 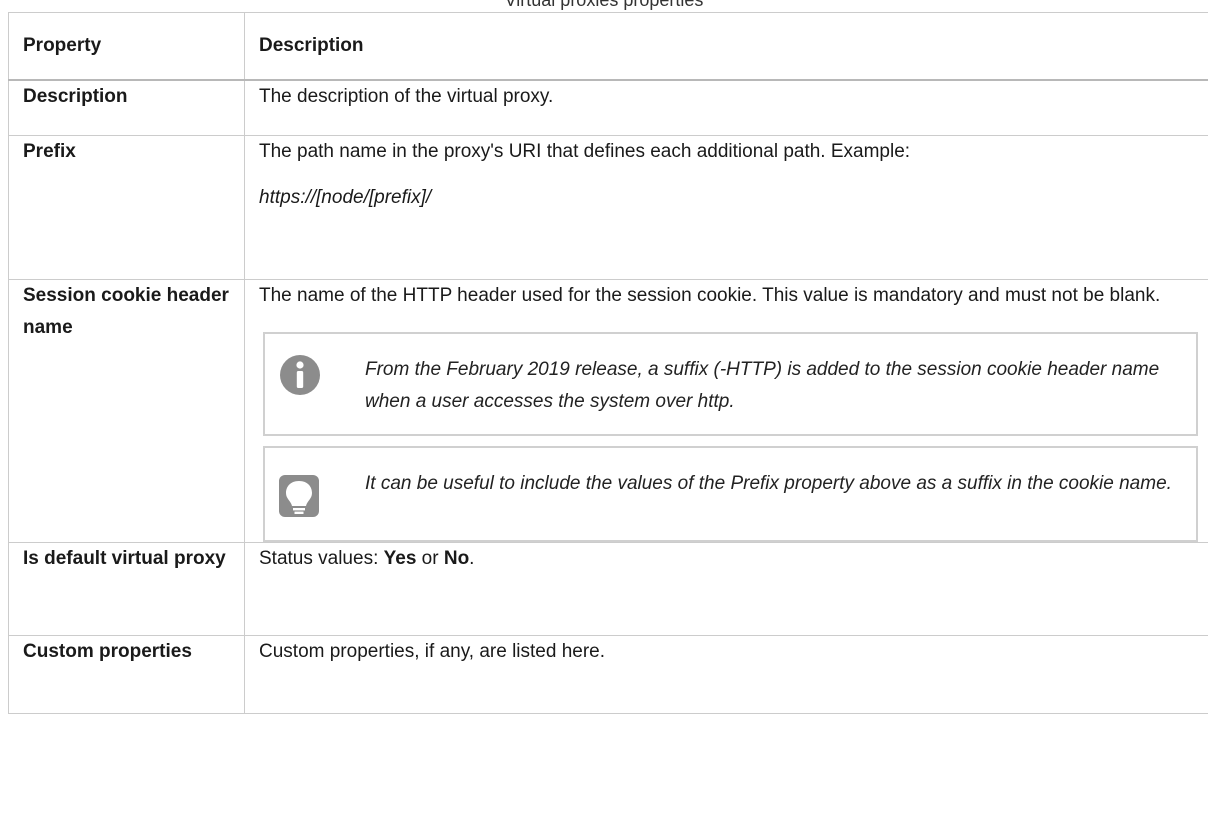 I want to click on table-caption: Virtual proxies properties, so click(x=604, y=5).